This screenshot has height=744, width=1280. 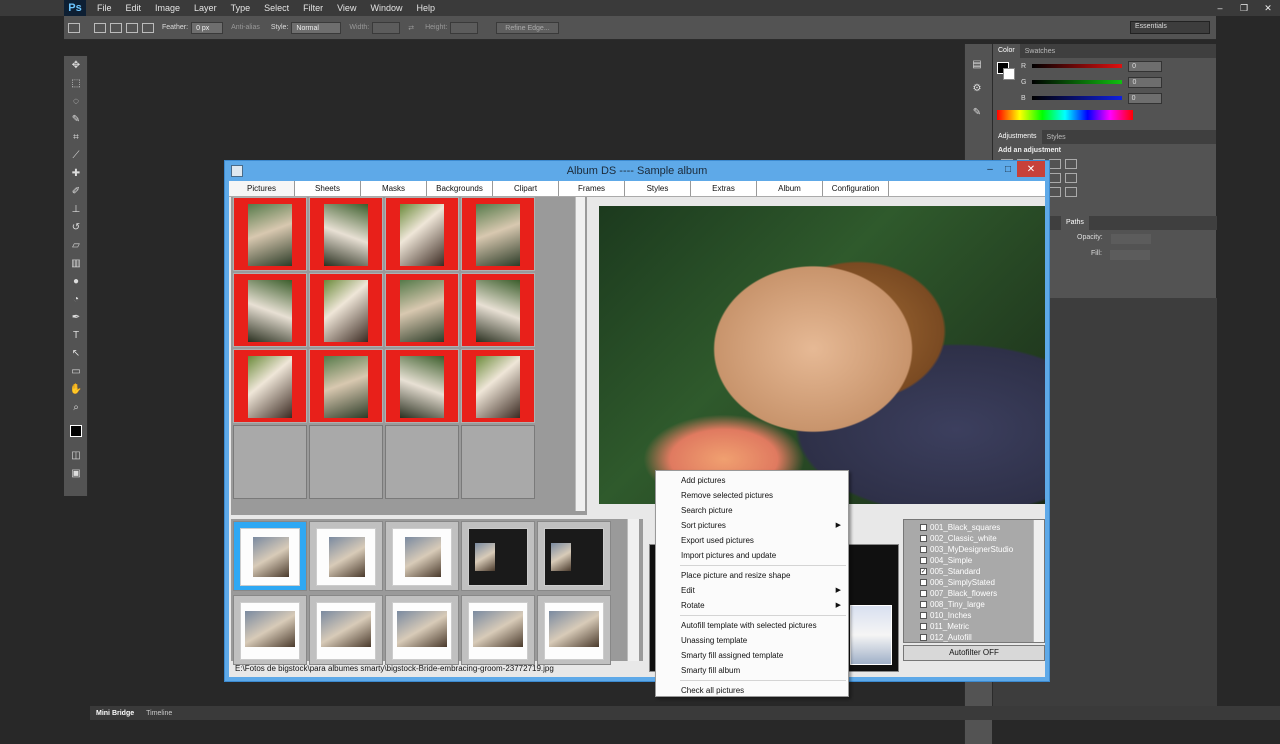 I want to click on properties-panel-icon: ⚙, so click(x=977, y=88).